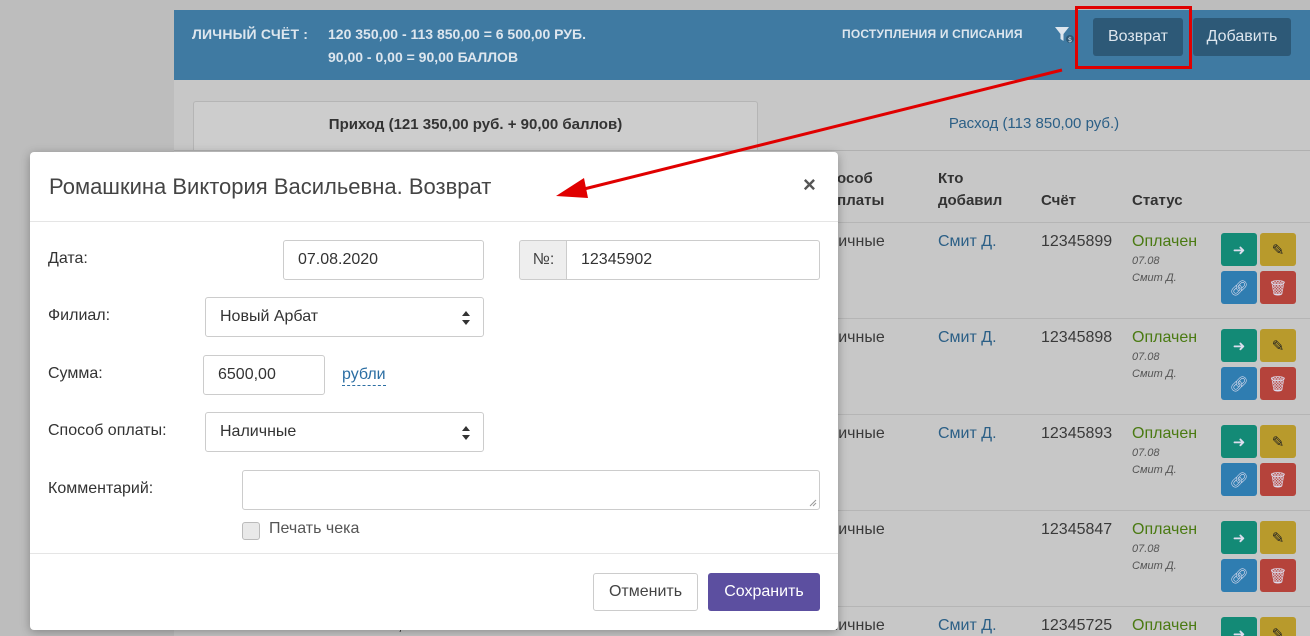  Describe the element at coordinates (344, 317) in the screenshot. I see `branch-select: Новый Арбат` at that location.